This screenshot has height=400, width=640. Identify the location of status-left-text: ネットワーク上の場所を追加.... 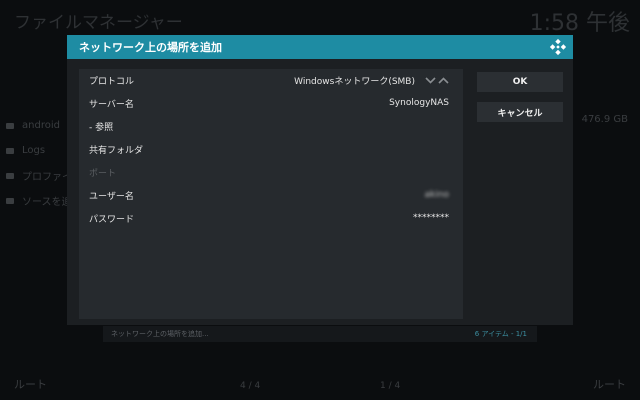
(160, 334).